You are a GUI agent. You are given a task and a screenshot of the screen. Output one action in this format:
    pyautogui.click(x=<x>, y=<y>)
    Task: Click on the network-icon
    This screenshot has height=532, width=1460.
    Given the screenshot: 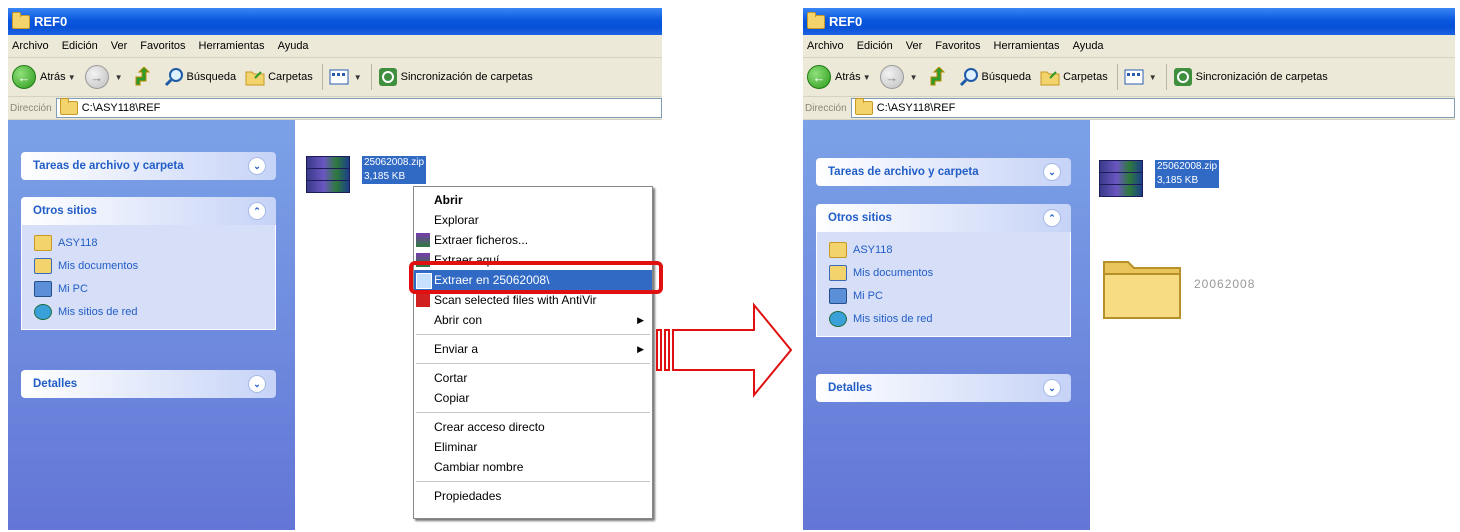 What is the action you would take?
    pyautogui.click(x=838, y=318)
    